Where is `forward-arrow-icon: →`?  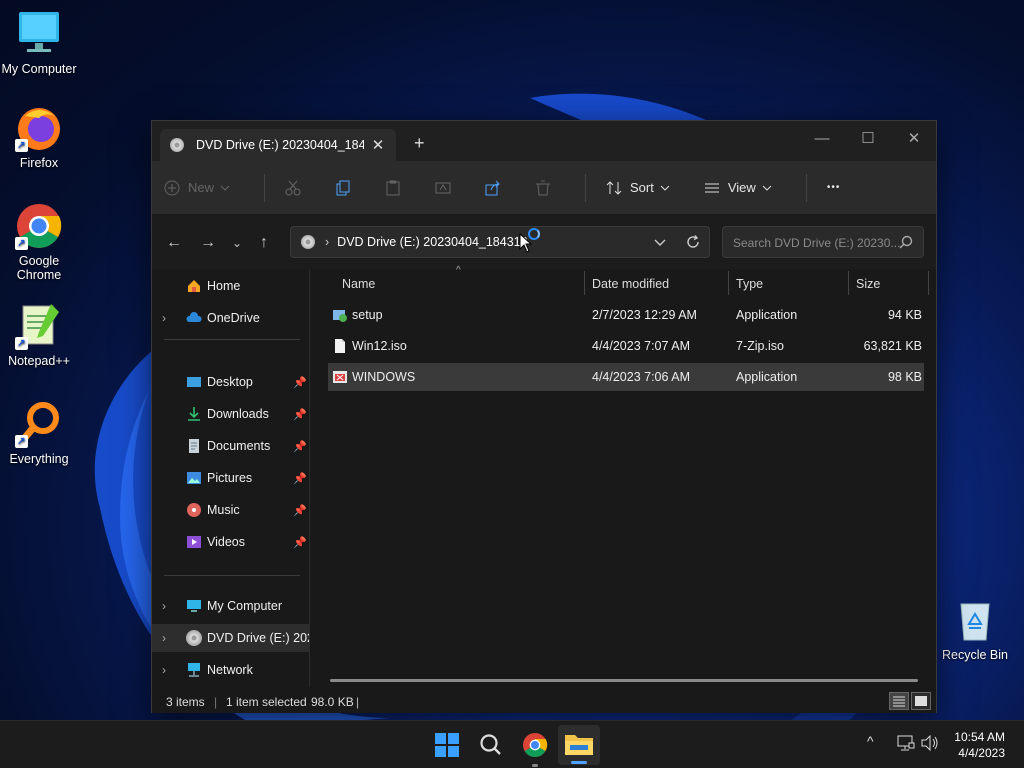 forward-arrow-icon: → is located at coordinates (208, 243).